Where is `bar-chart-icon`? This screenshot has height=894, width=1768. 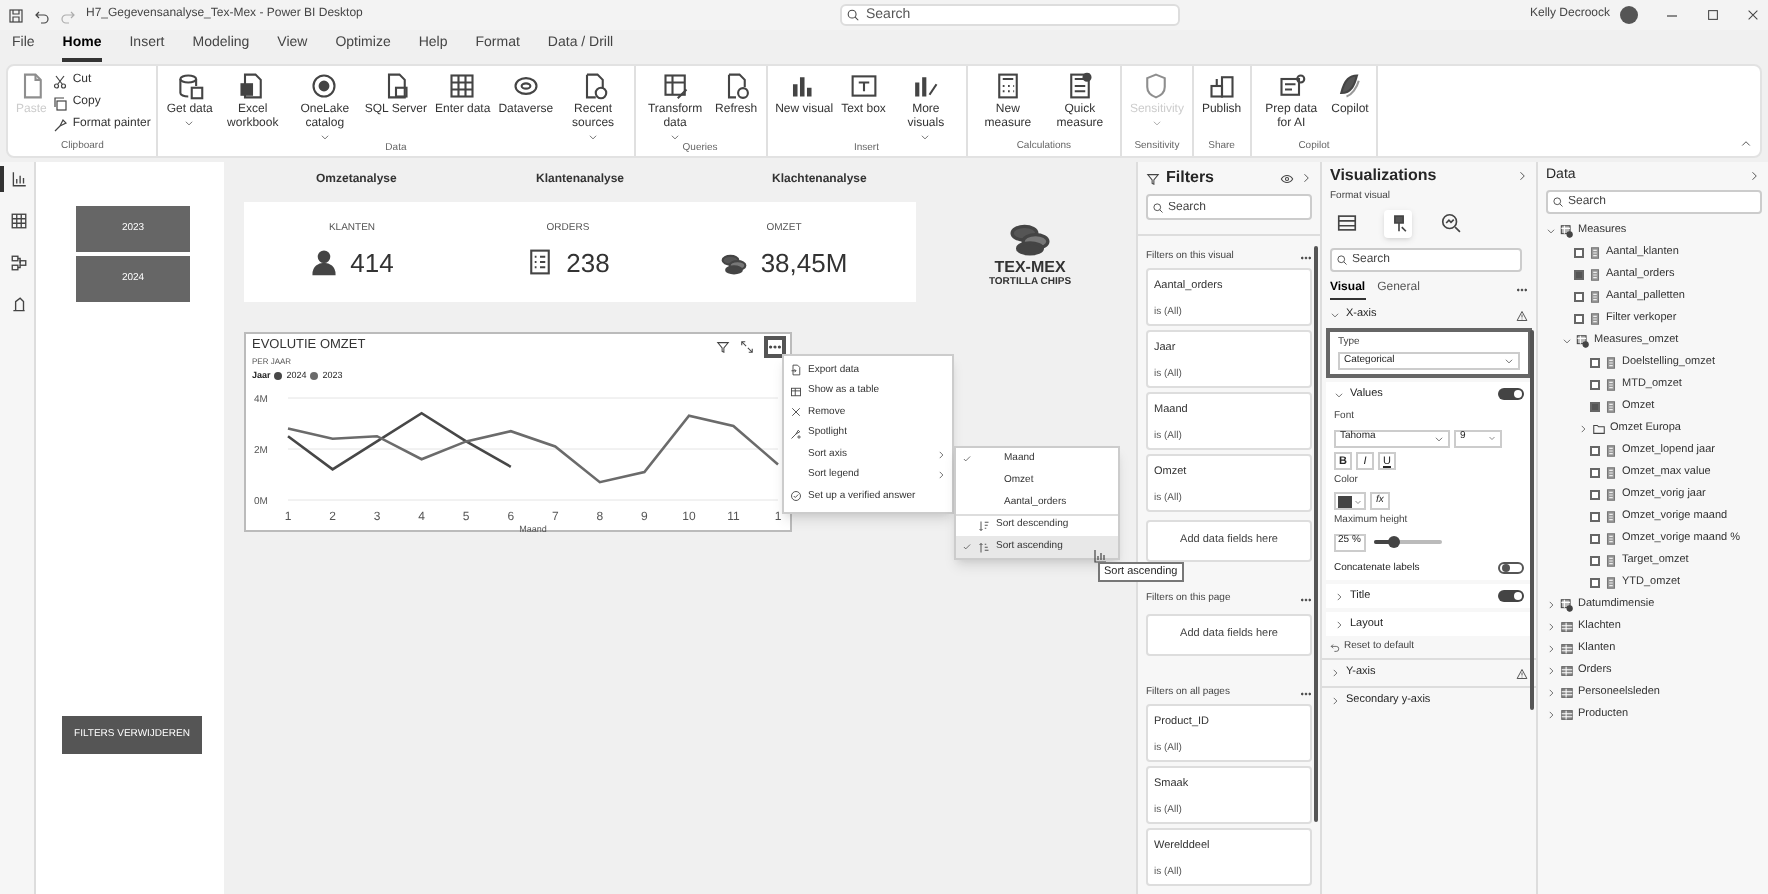
bar-chart-icon is located at coordinates (925, 86).